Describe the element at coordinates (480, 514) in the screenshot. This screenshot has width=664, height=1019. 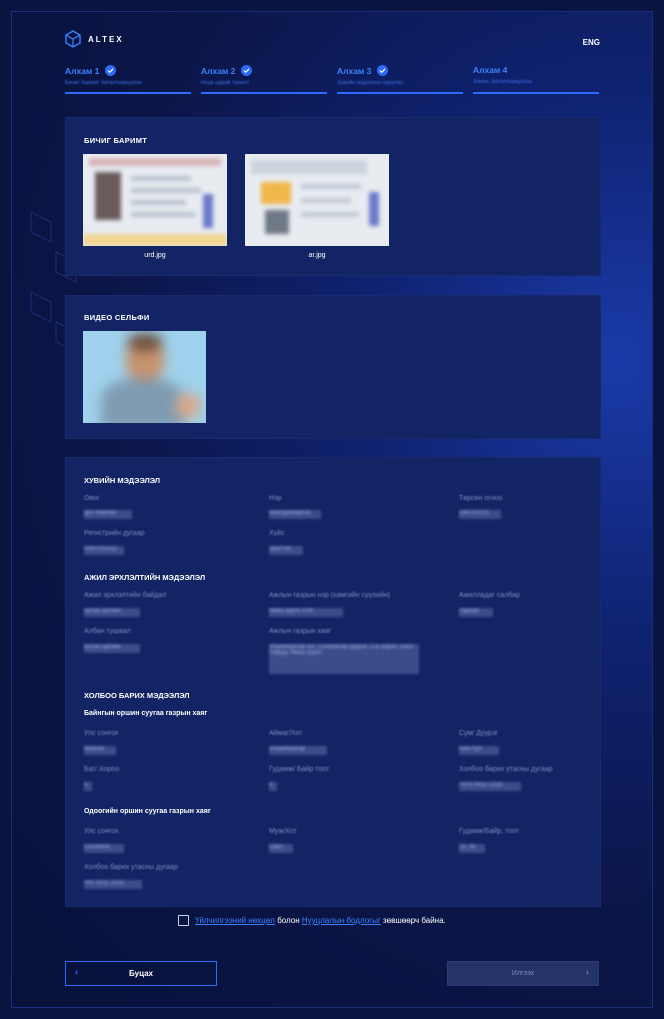
I see `birth-date-value: 1997/01/01` at that location.